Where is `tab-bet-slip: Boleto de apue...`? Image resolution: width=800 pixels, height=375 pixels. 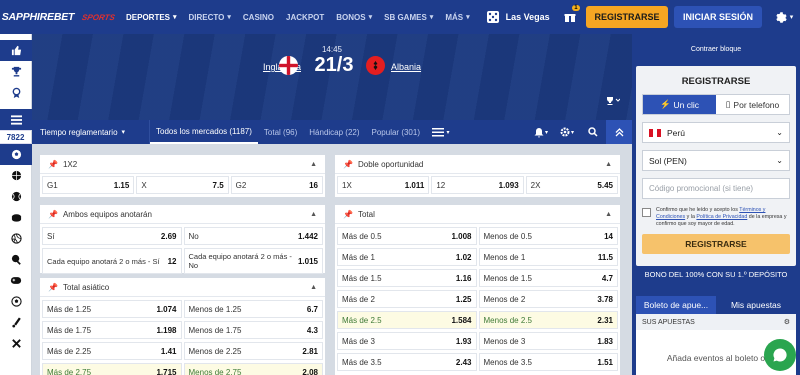
tab-bet-slip: Boleto de apue... is located at coordinates (676, 305).